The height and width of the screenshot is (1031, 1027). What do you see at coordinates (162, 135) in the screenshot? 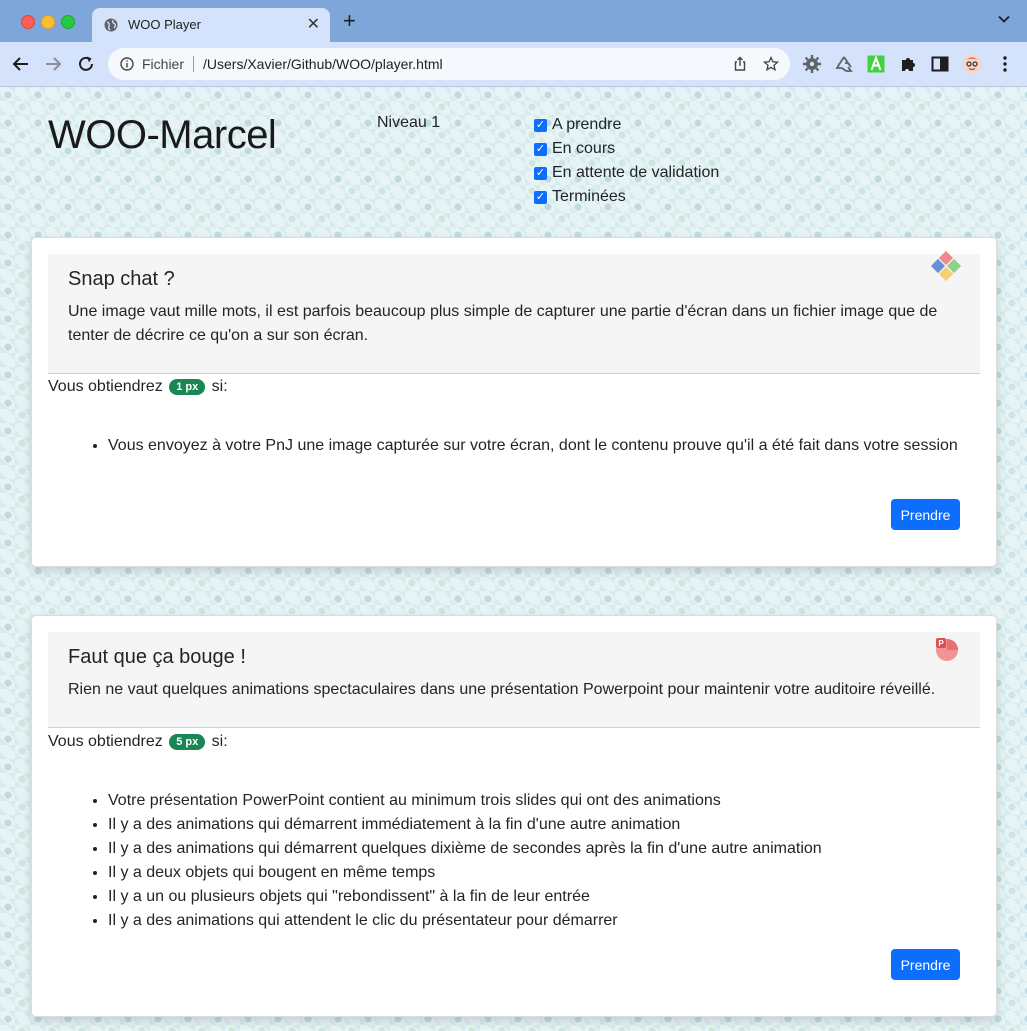
I see `player-name: WOO-Marcel` at bounding box center [162, 135].